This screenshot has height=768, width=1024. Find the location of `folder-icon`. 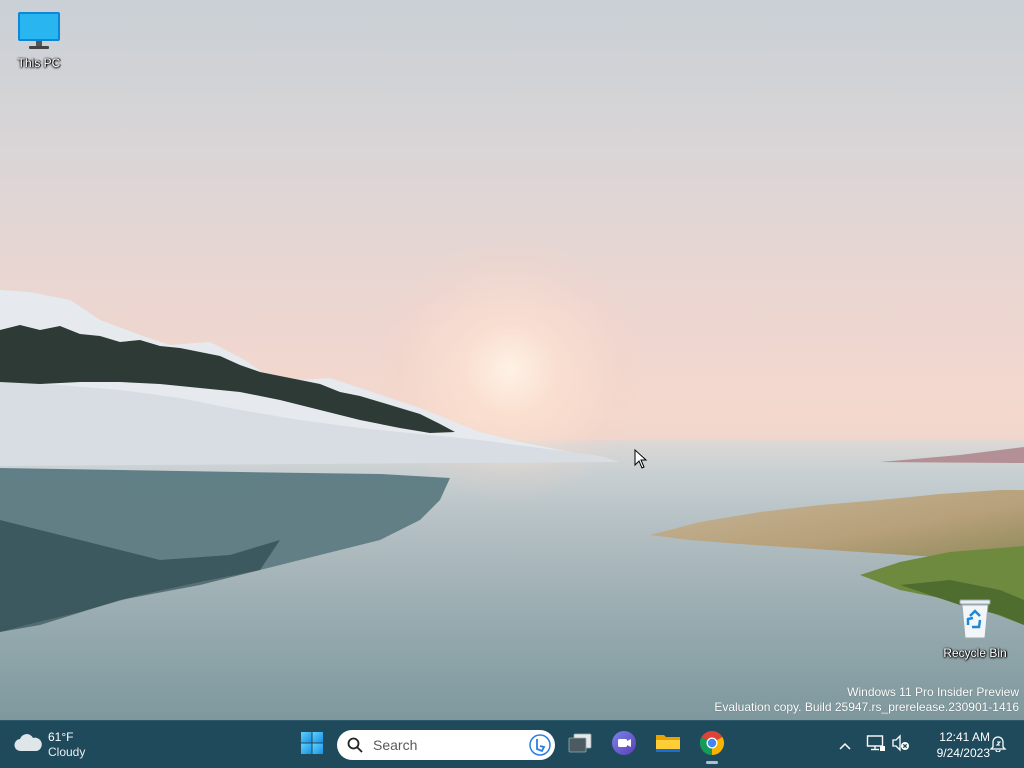

folder-icon is located at coordinates (668, 745).